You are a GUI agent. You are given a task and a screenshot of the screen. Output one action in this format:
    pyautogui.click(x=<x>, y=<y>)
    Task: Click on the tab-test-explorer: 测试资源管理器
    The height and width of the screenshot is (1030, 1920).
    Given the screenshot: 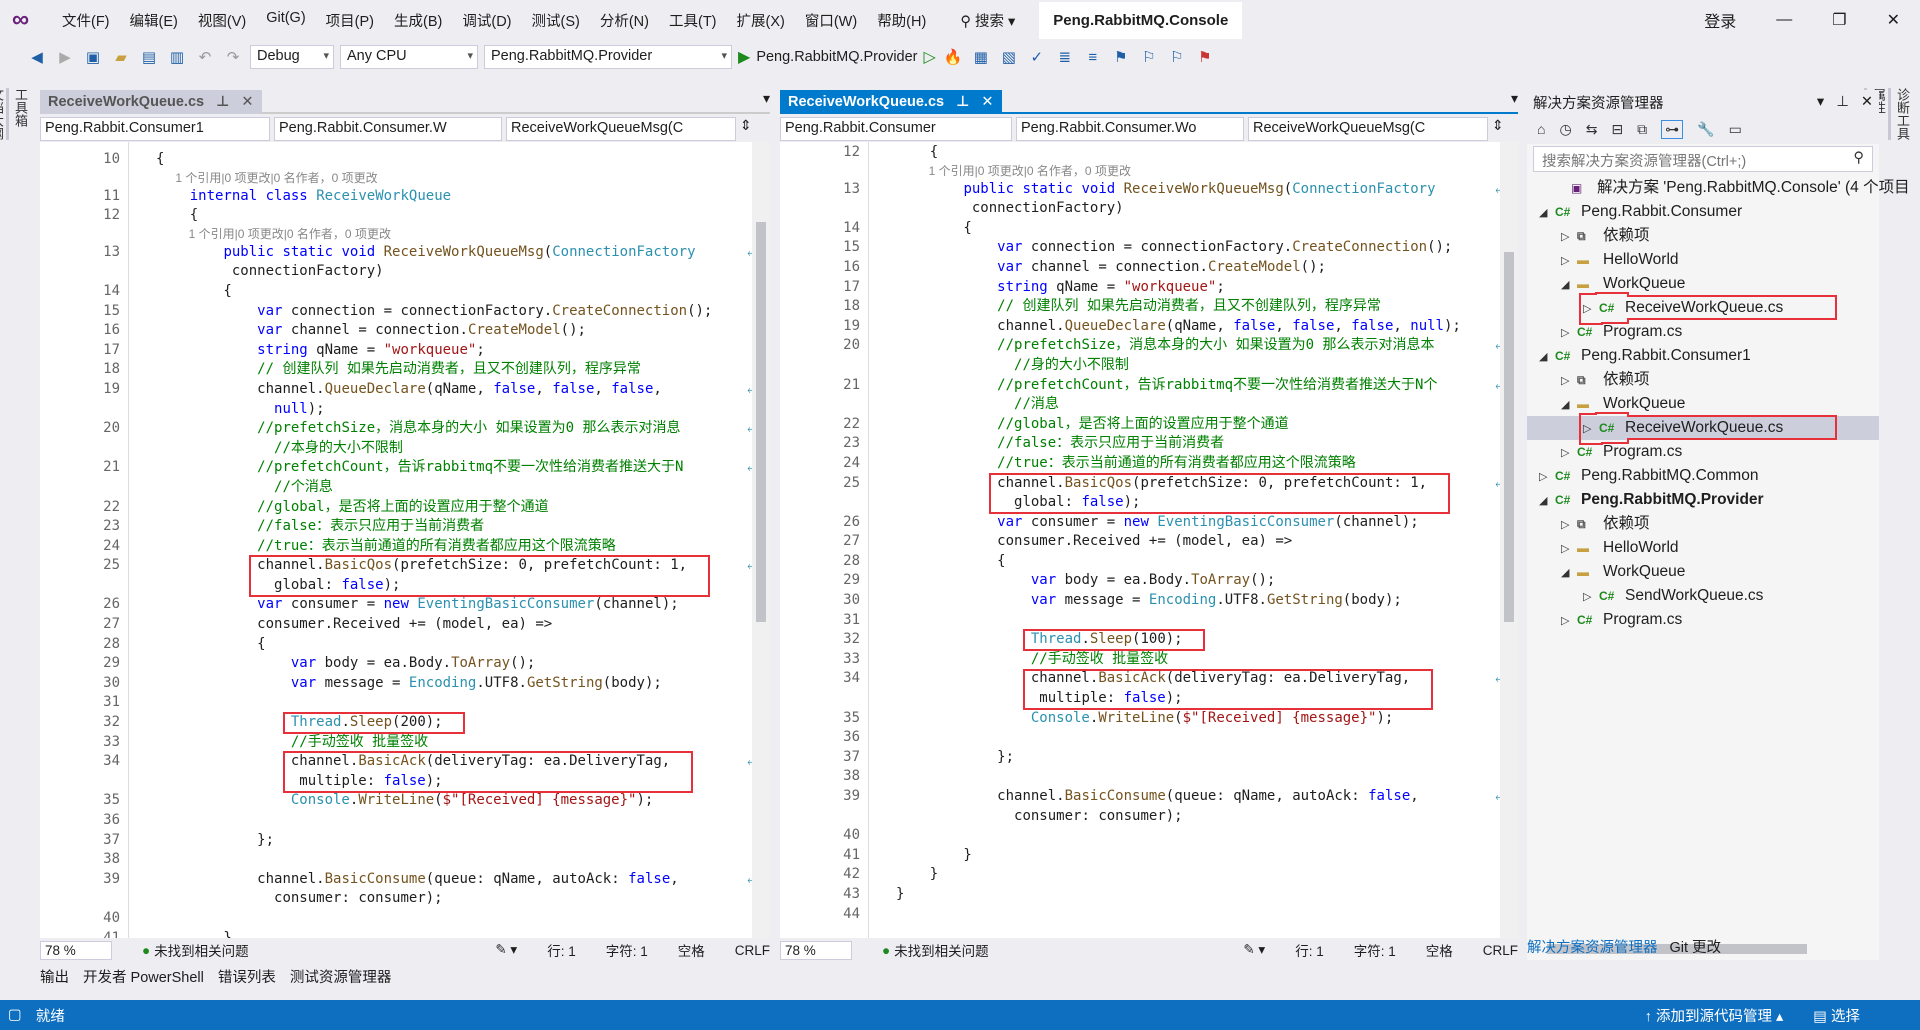 What is the action you would take?
    pyautogui.click(x=341, y=976)
    